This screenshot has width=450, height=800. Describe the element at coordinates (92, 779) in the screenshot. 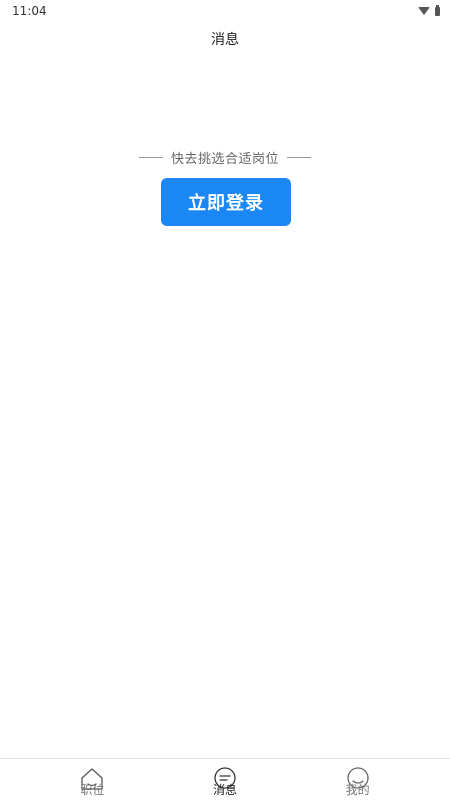

I see `tab-jobs: 职位` at that location.